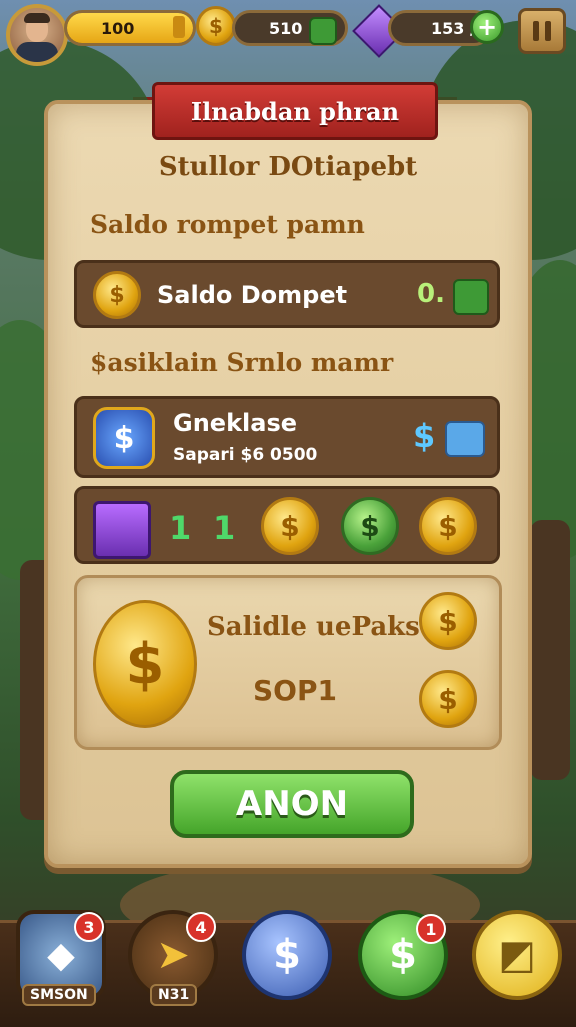 The width and height of the screenshot is (576, 1027). Describe the element at coordinates (242, 362) in the screenshot. I see `shop-section-label: $asiklain Srnlo mamr` at that location.